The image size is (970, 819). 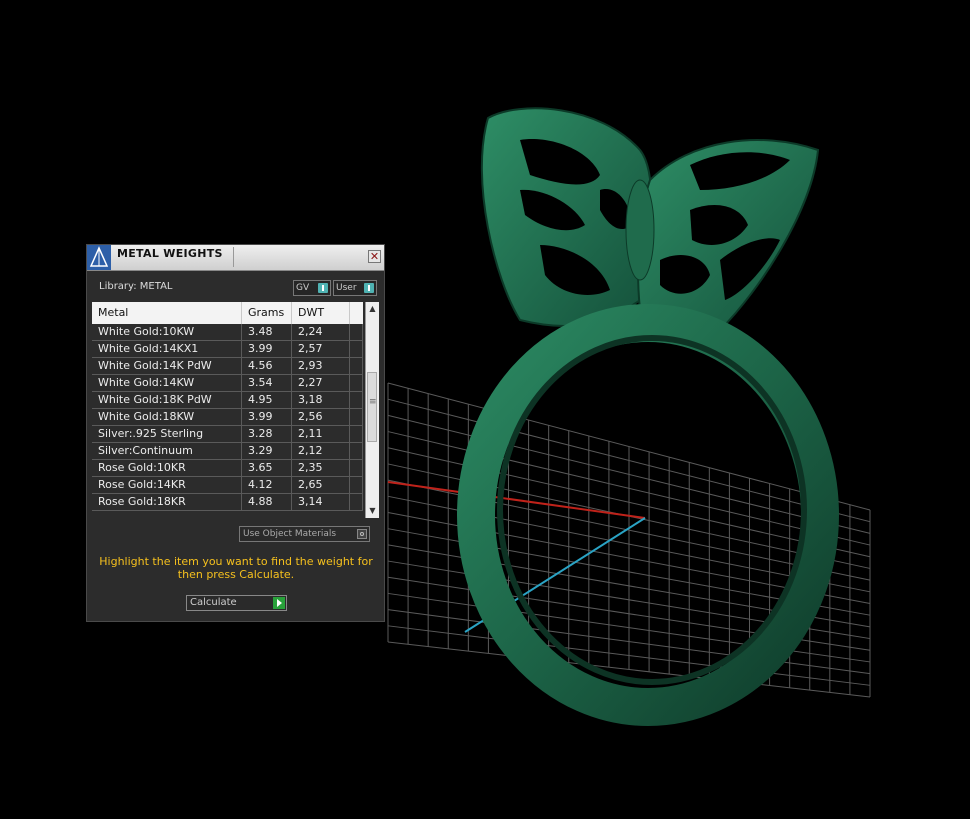 What do you see at coordinates (267, 366) in the screenshot?
I see `grams-cell: 4.56` at bounding box center [267, 366].